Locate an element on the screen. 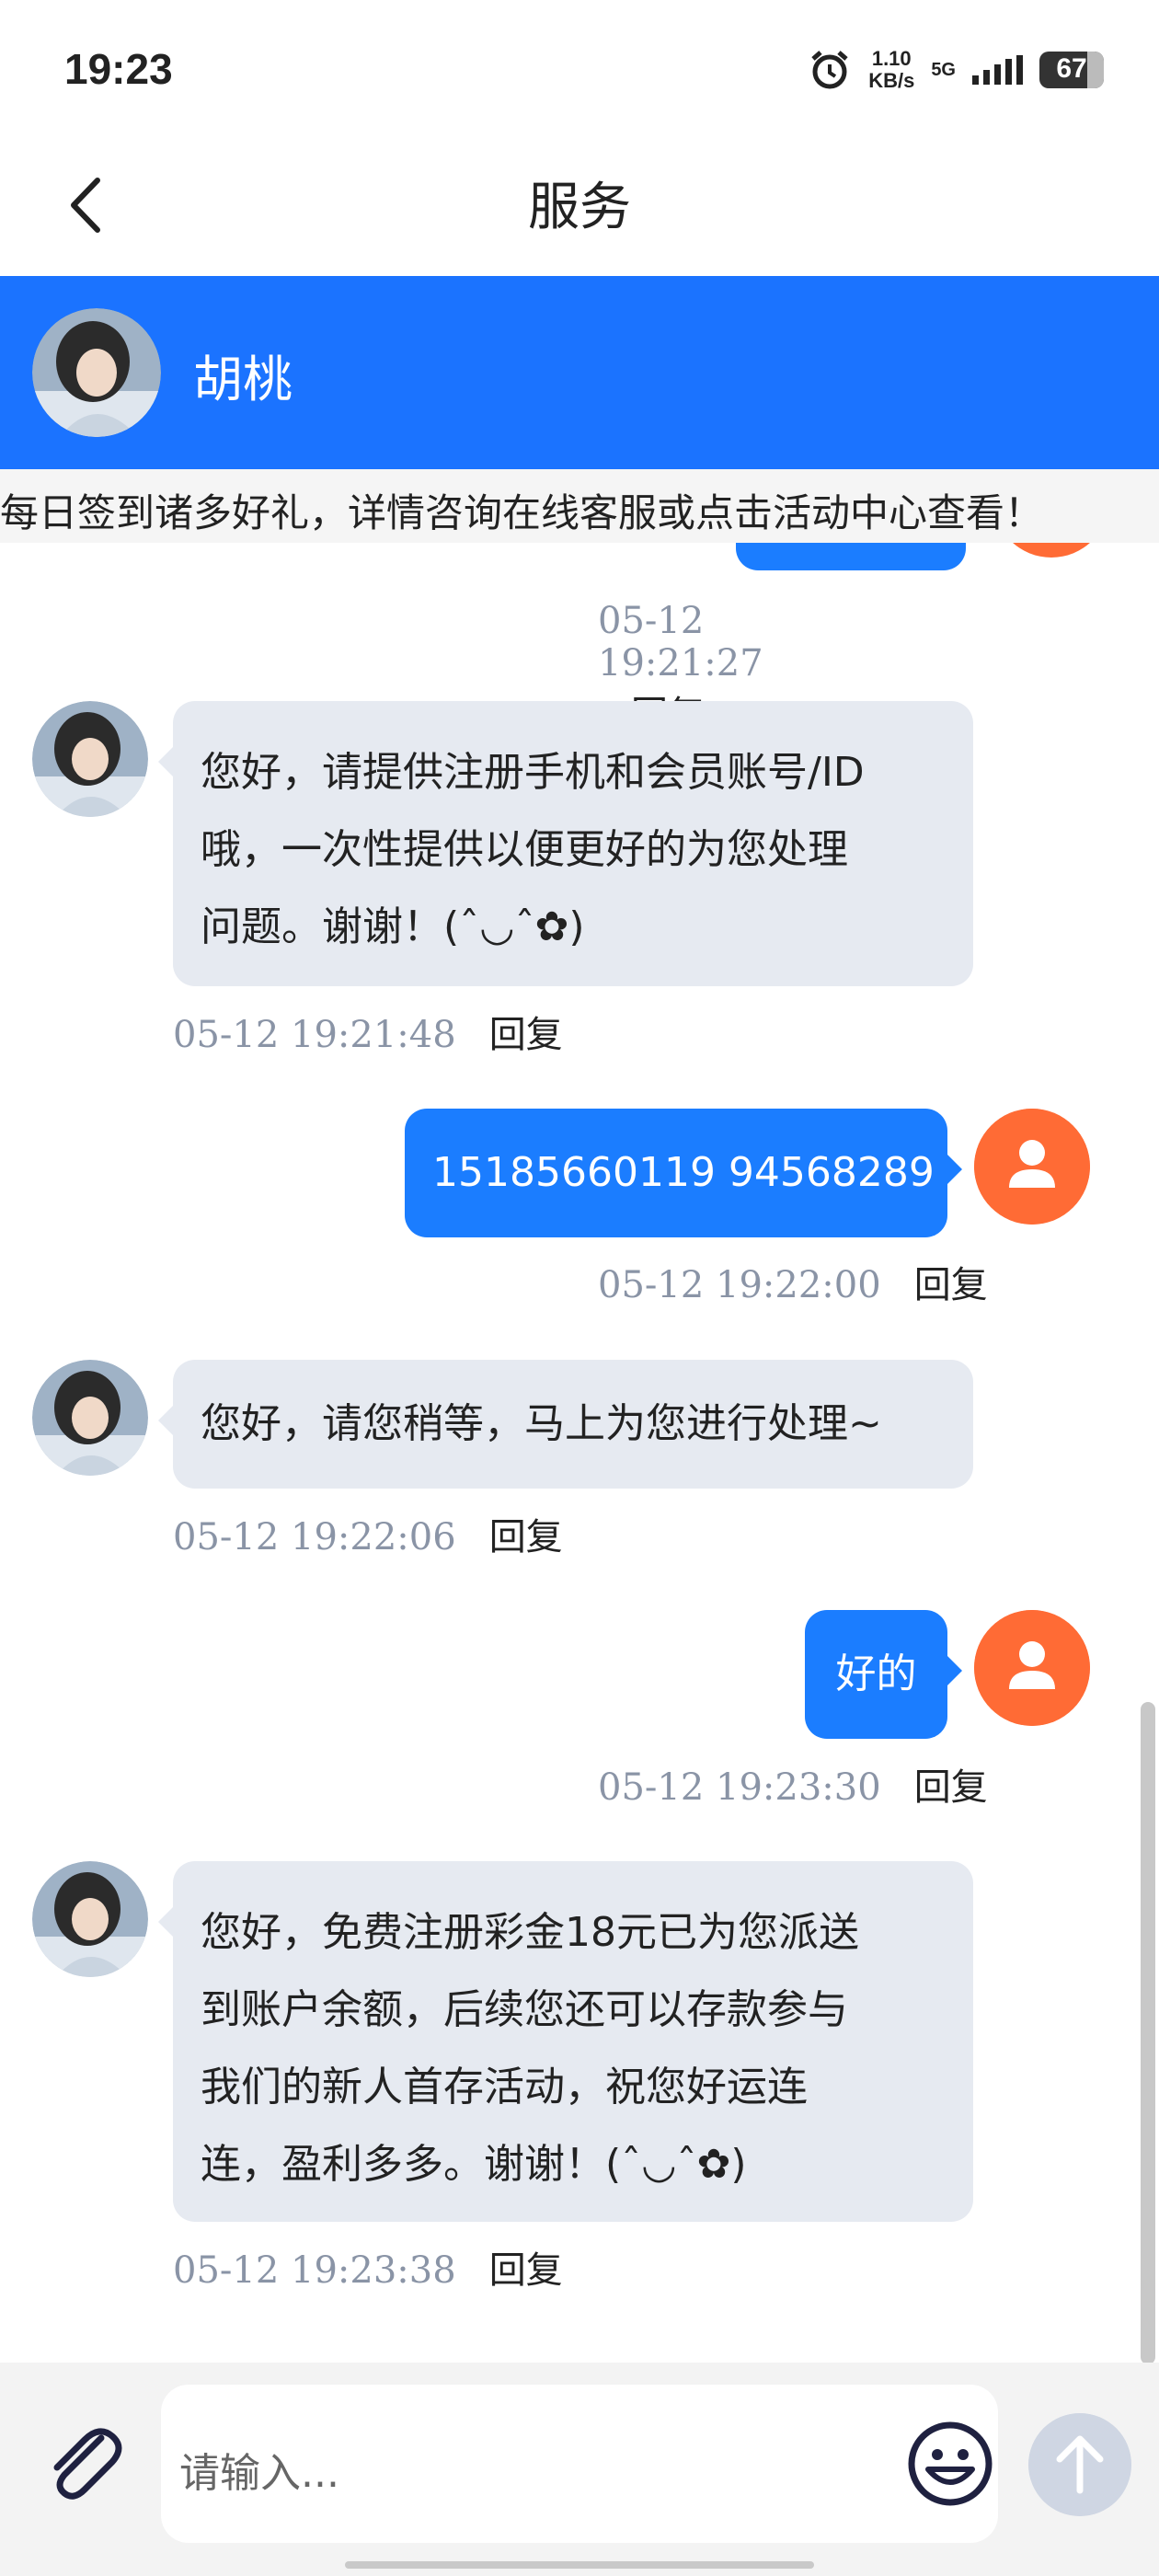  message-text: 好的 is located at coordinates (876, 1673).